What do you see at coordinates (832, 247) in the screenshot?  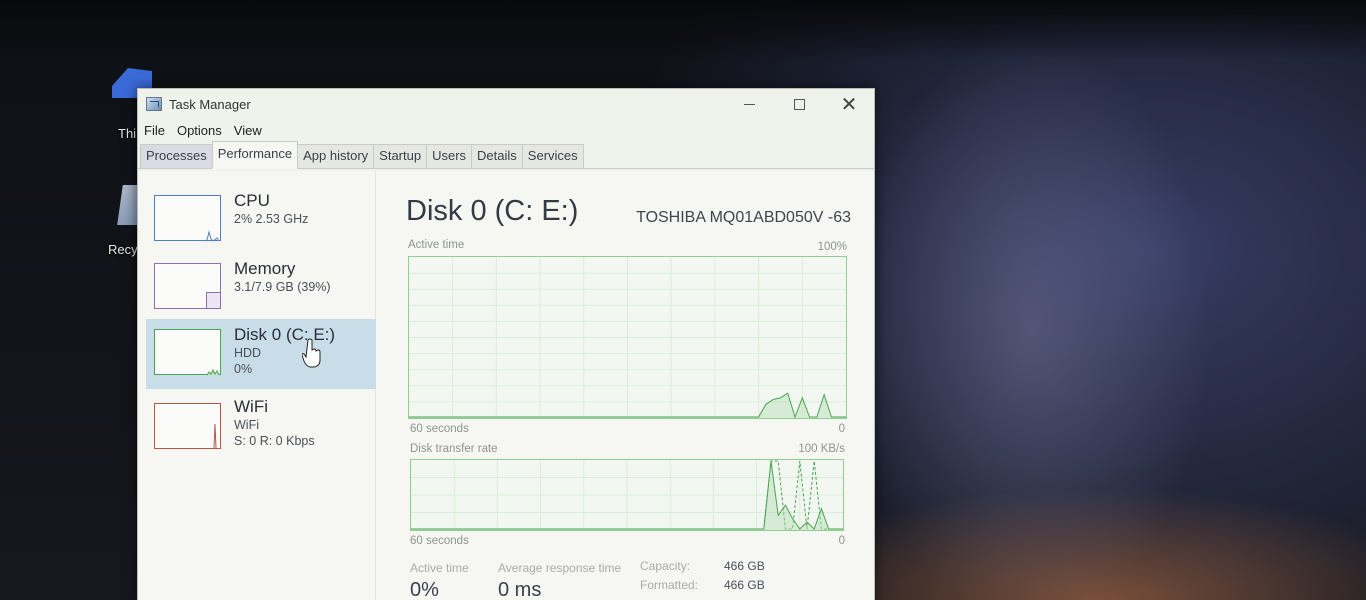 I see `active-time-max: 100%` at bounding box center [832, 247].